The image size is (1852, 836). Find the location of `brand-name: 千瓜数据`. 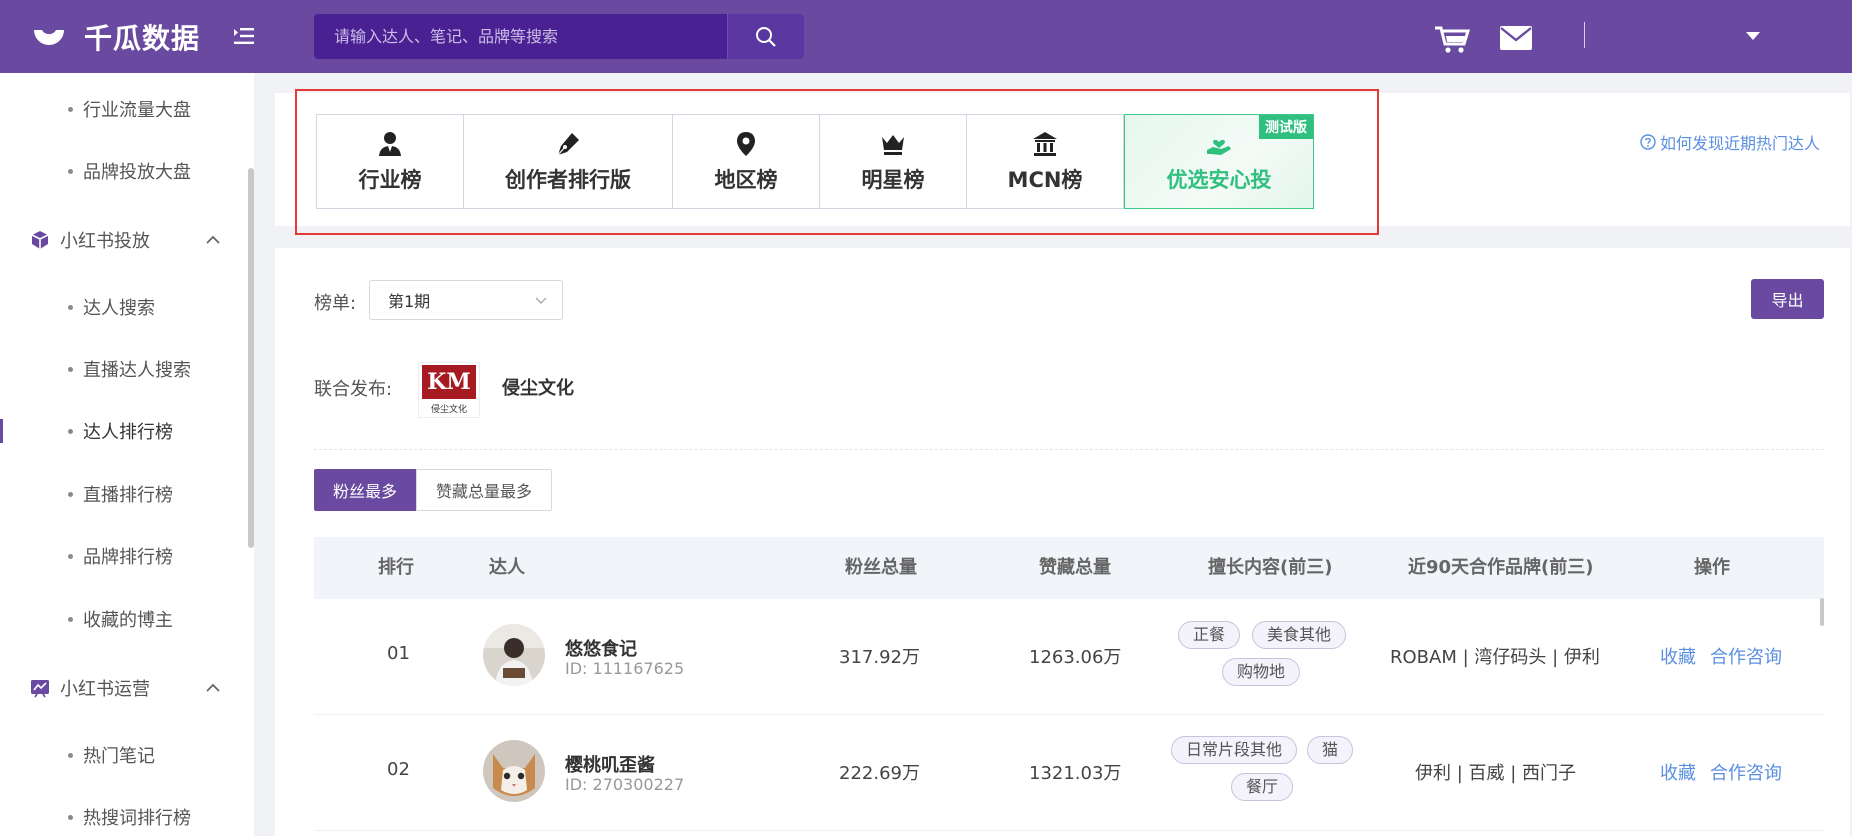

brand-name: 千瓜数据 is located at coordinates (142, 38).